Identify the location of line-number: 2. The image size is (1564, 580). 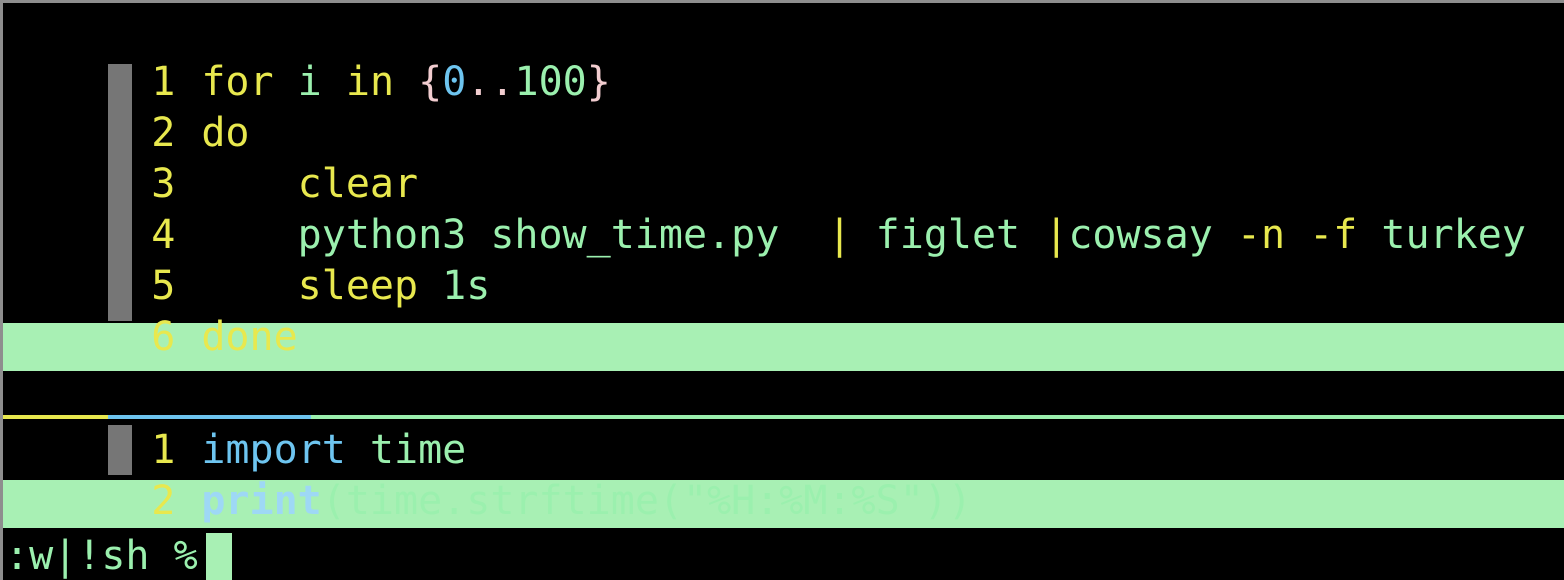
(163, 501).